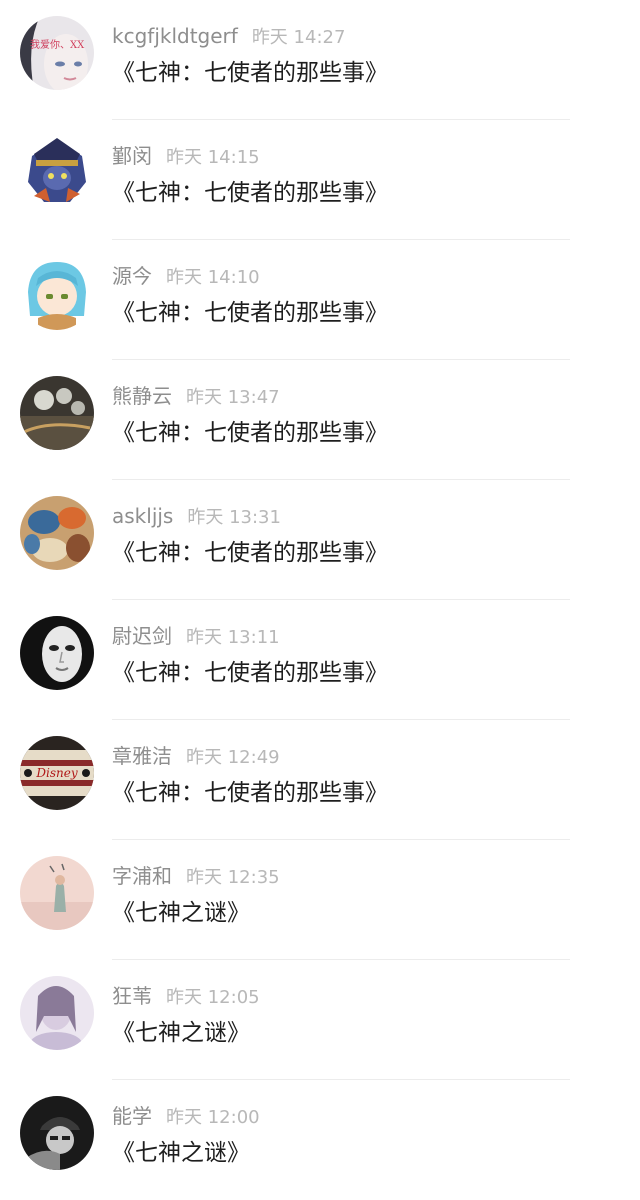 The height and width of the screenshot is (1200, 640). I want to click on list-item: 尉迟剑 昨天 13:11 《七神：七使者的那些事》, so click(320, 660).